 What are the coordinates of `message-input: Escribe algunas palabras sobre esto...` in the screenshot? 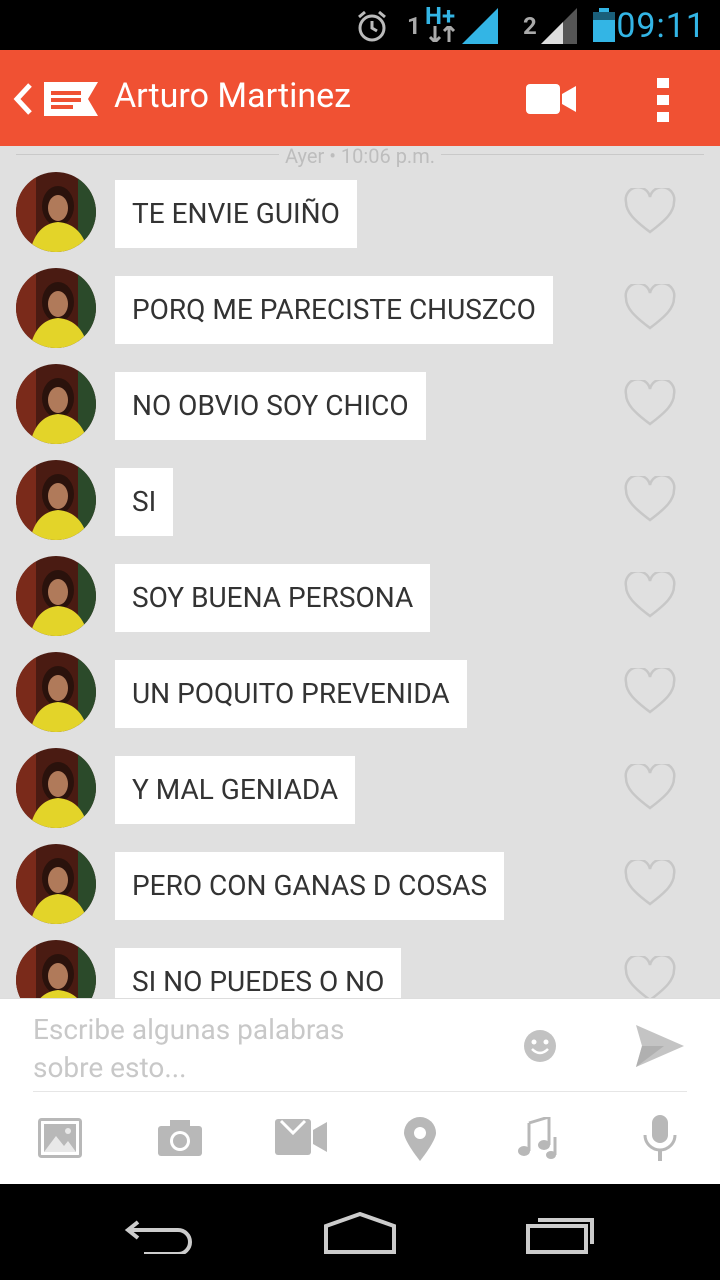 It's located at (188, 1049).